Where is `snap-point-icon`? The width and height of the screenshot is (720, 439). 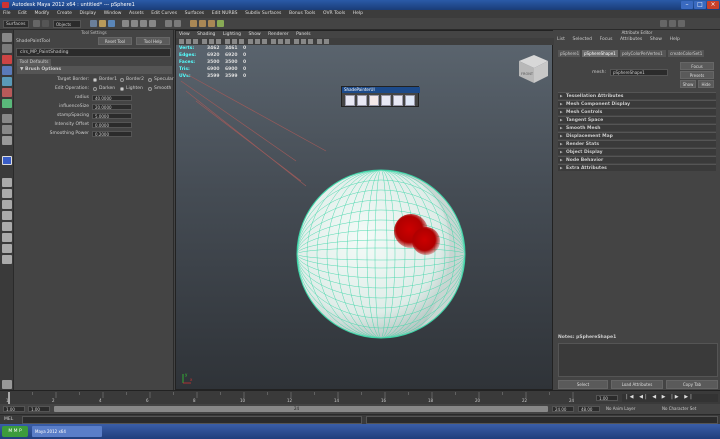 snap-point-icon is located at coordinates (143, 23).